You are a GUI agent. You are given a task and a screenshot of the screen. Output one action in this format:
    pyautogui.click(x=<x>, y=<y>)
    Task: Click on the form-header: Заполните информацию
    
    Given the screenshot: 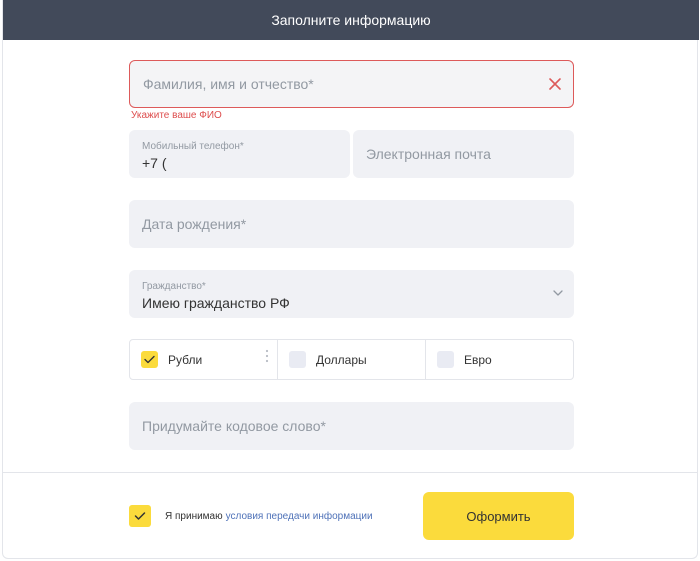 What is the action you would take?
    pyautogui.click(x=351, y=20)
    